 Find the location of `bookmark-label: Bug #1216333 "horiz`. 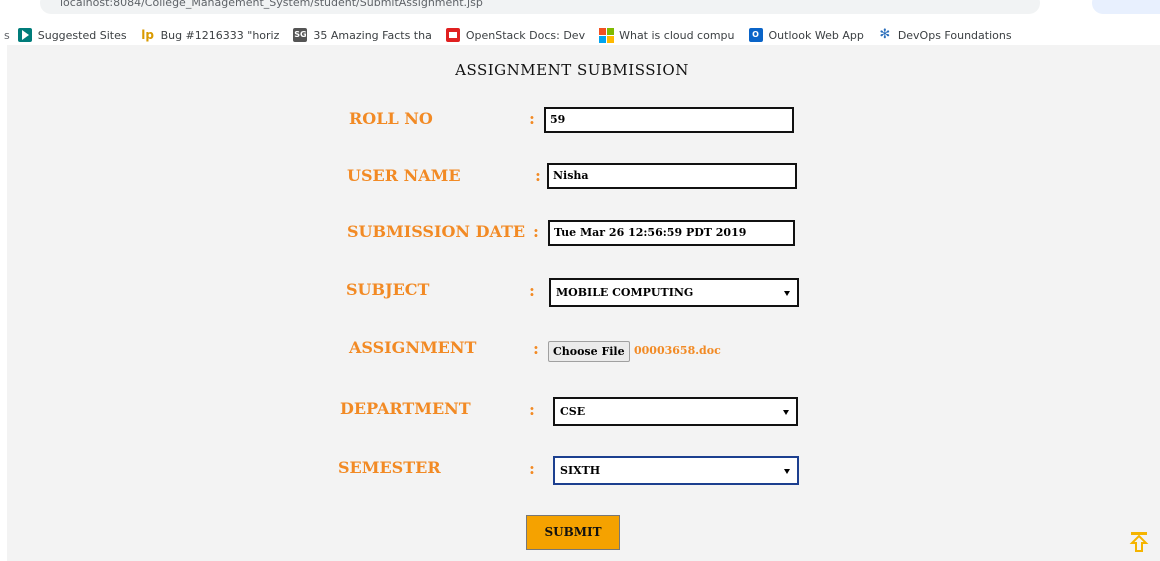

bookmark-label: Bug #1216333 "horiz is located at coordinates (220, 35).